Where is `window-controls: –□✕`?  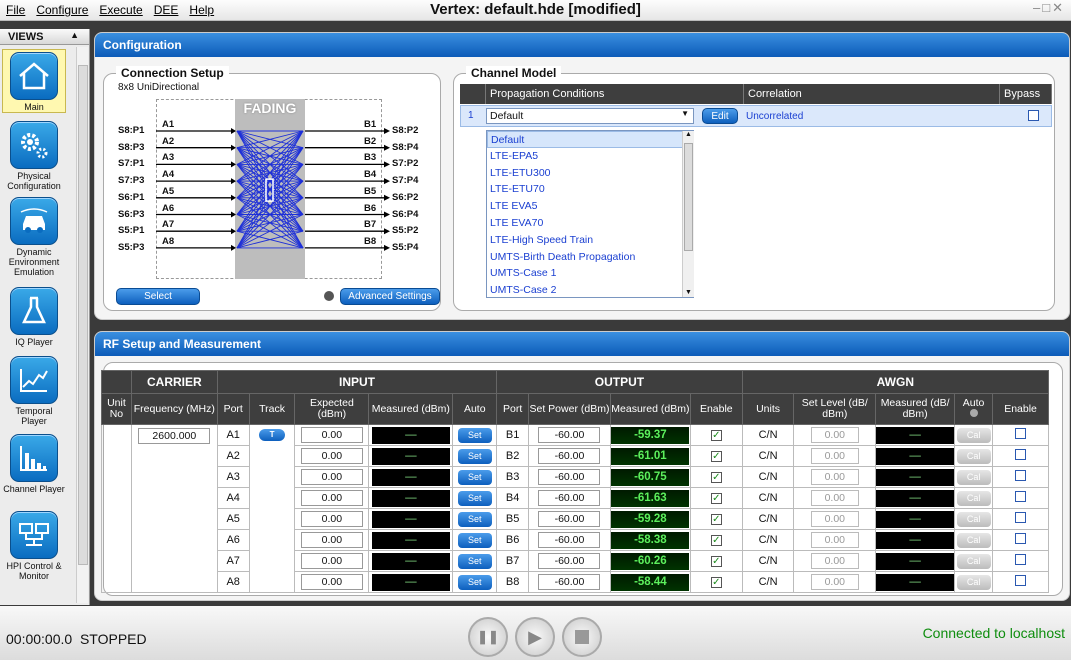 window-controls: –□✕ is located at coordinates (1049, 8).